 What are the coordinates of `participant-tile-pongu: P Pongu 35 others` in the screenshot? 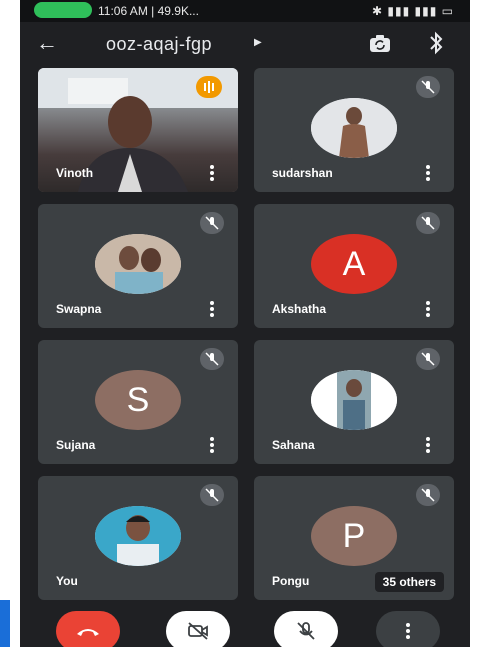 It's located at (354, 538).